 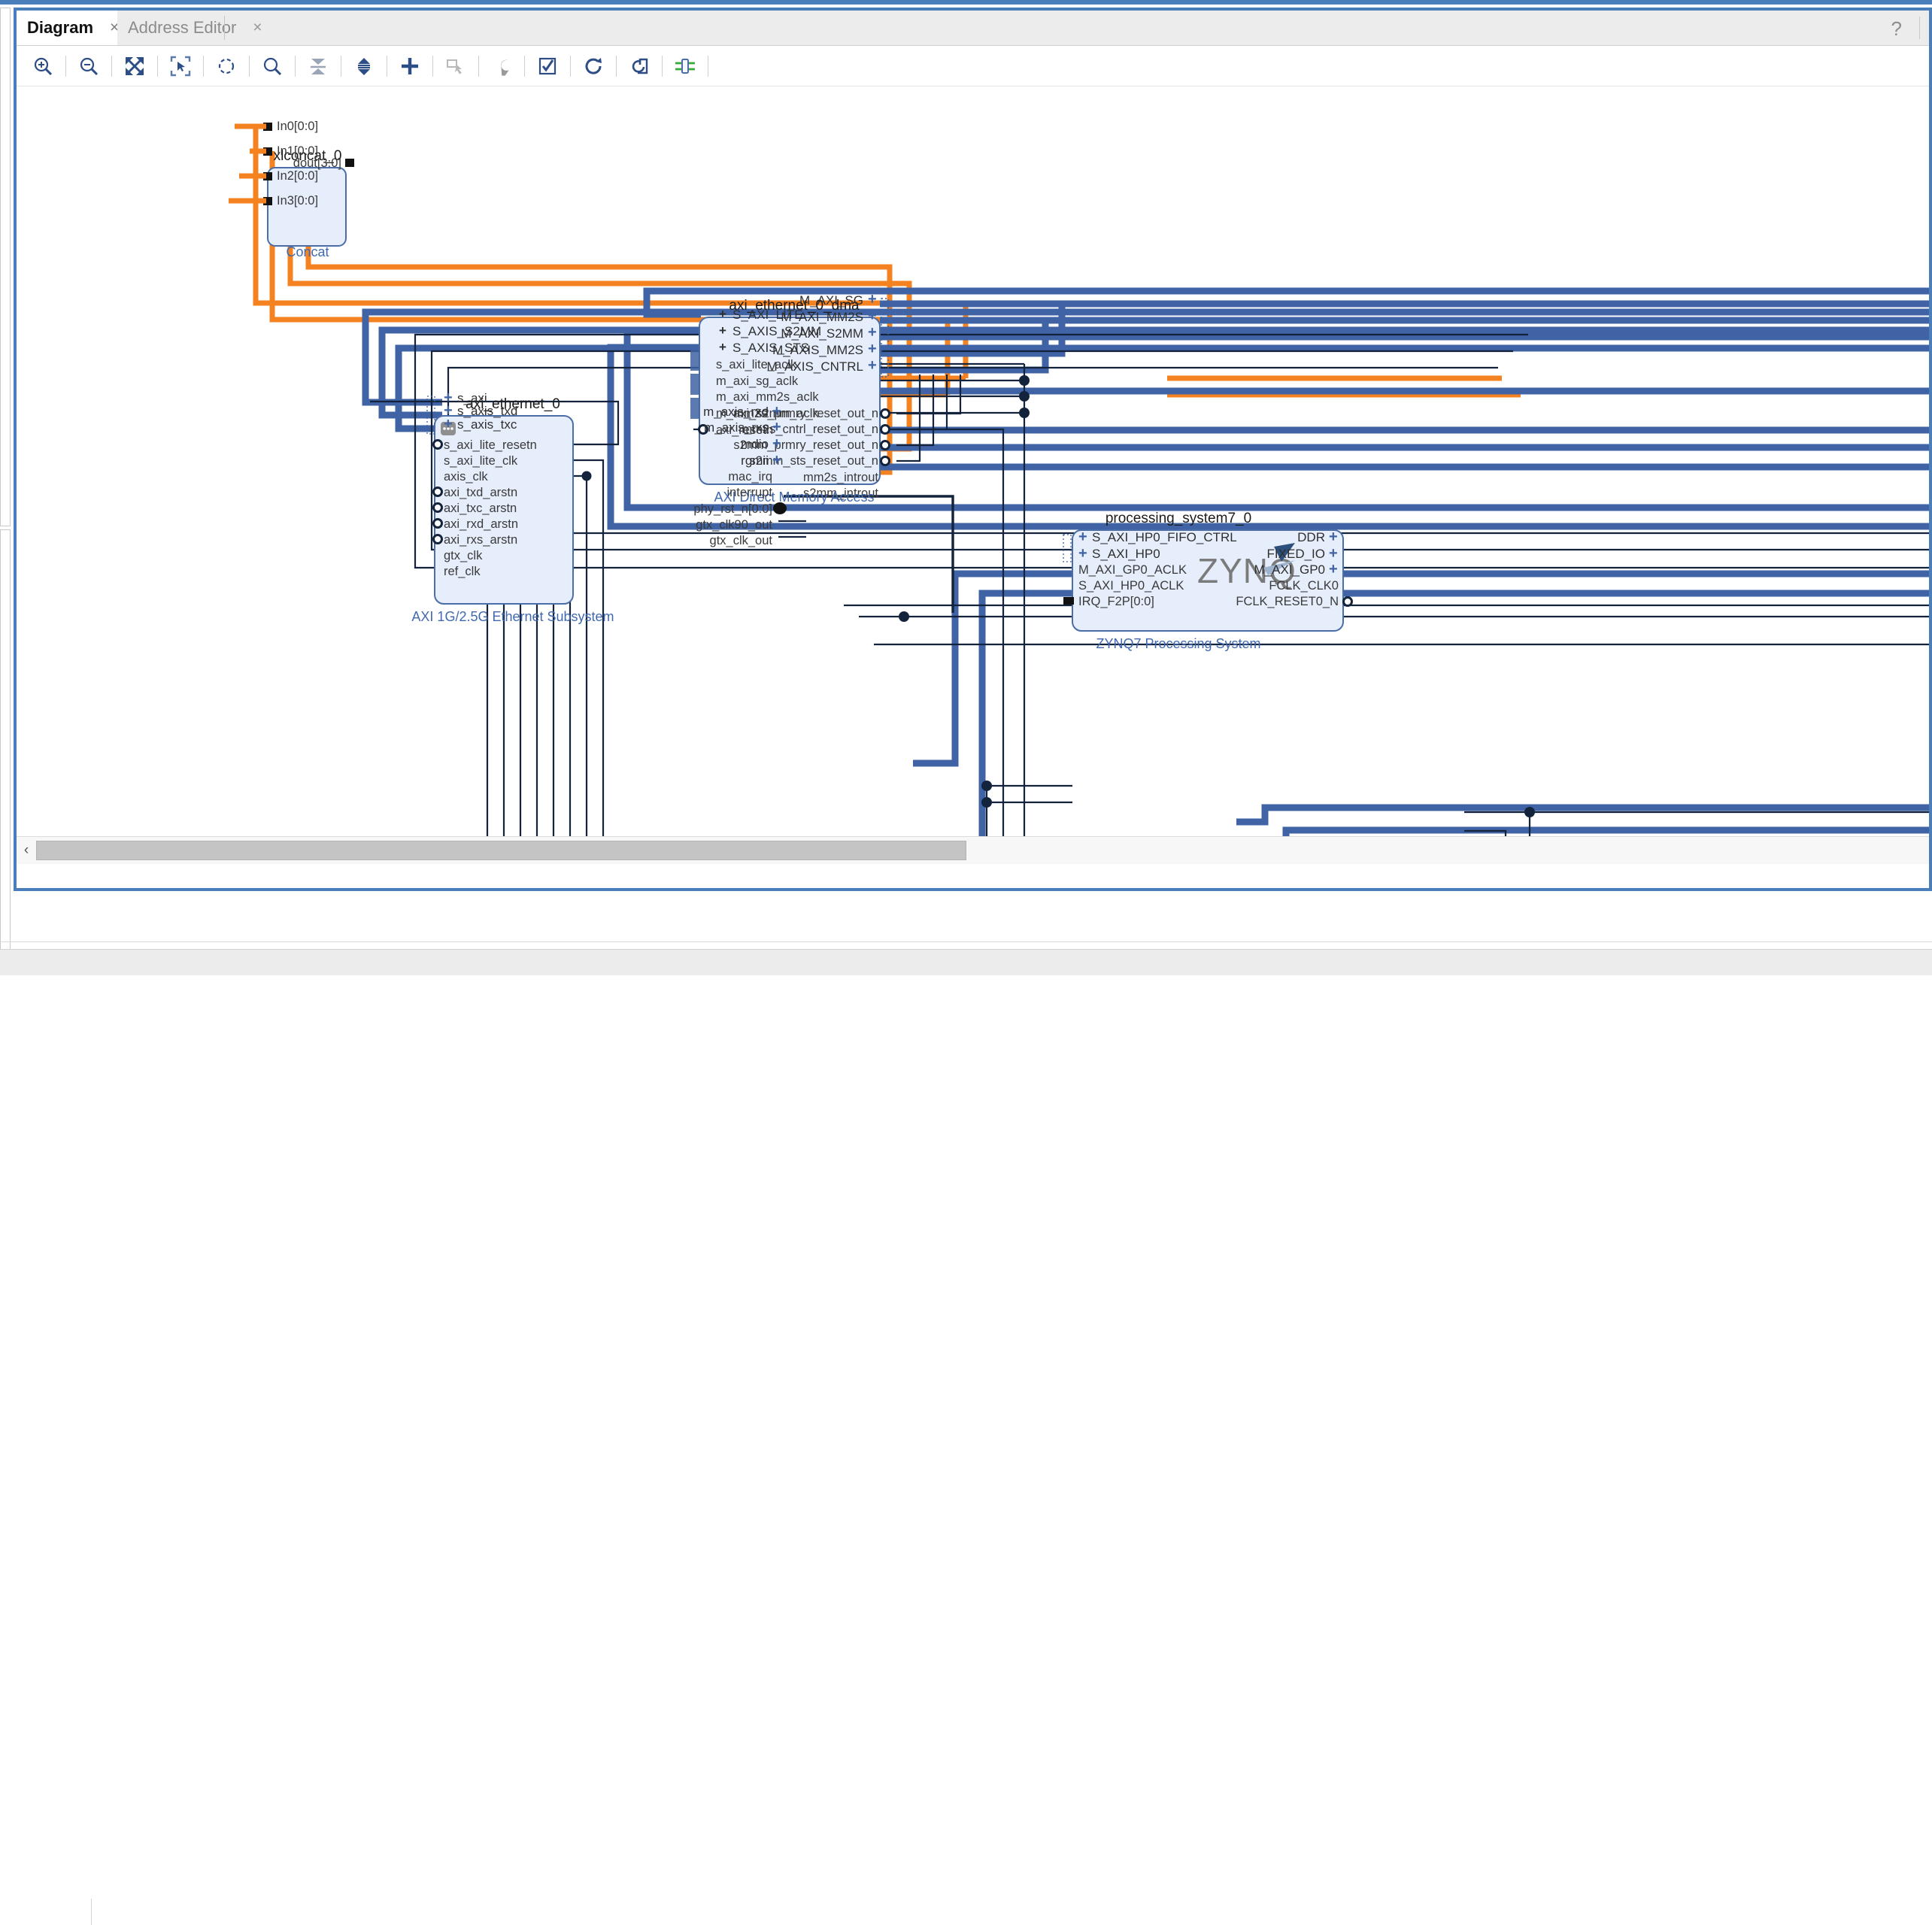 I want to click on ps7-pin-FCLK_CLK0: FCLK_CLK0, so click(x=1304, y=586).